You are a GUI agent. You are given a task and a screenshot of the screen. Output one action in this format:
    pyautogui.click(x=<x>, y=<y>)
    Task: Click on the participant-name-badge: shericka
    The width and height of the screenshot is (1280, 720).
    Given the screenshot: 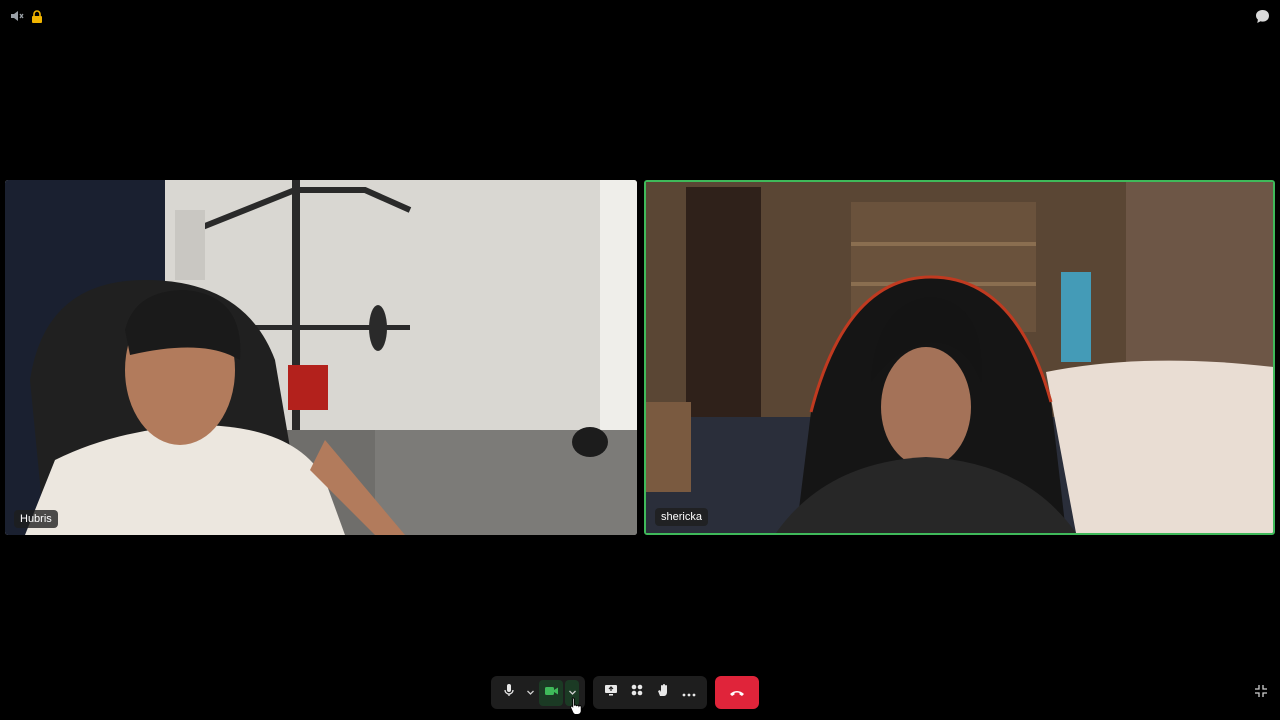 What is the action you would take?
    pyautogui.click(x=681, y=517)
    